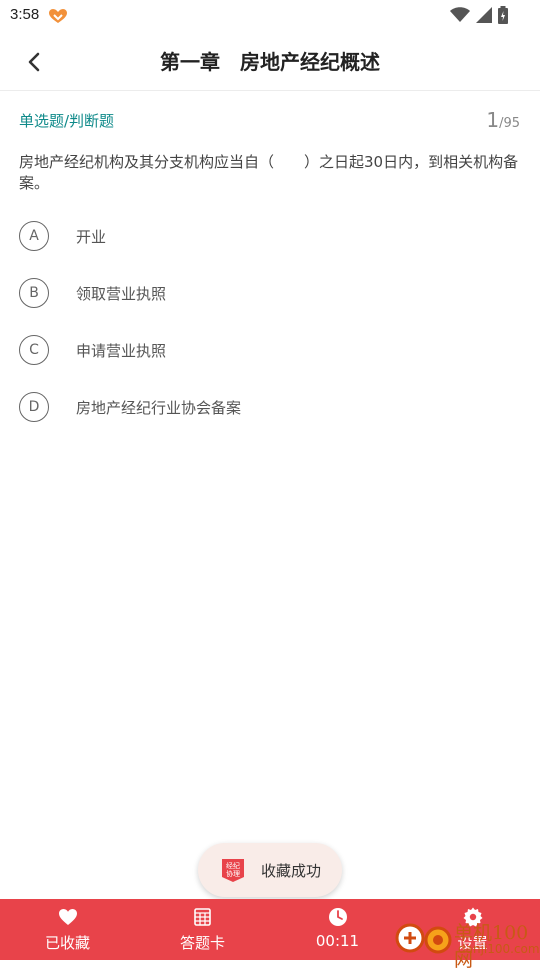 The height and width of the screenshot is (972, 540). I want to click on logo-text-top: 经纪, so click(233, 865).